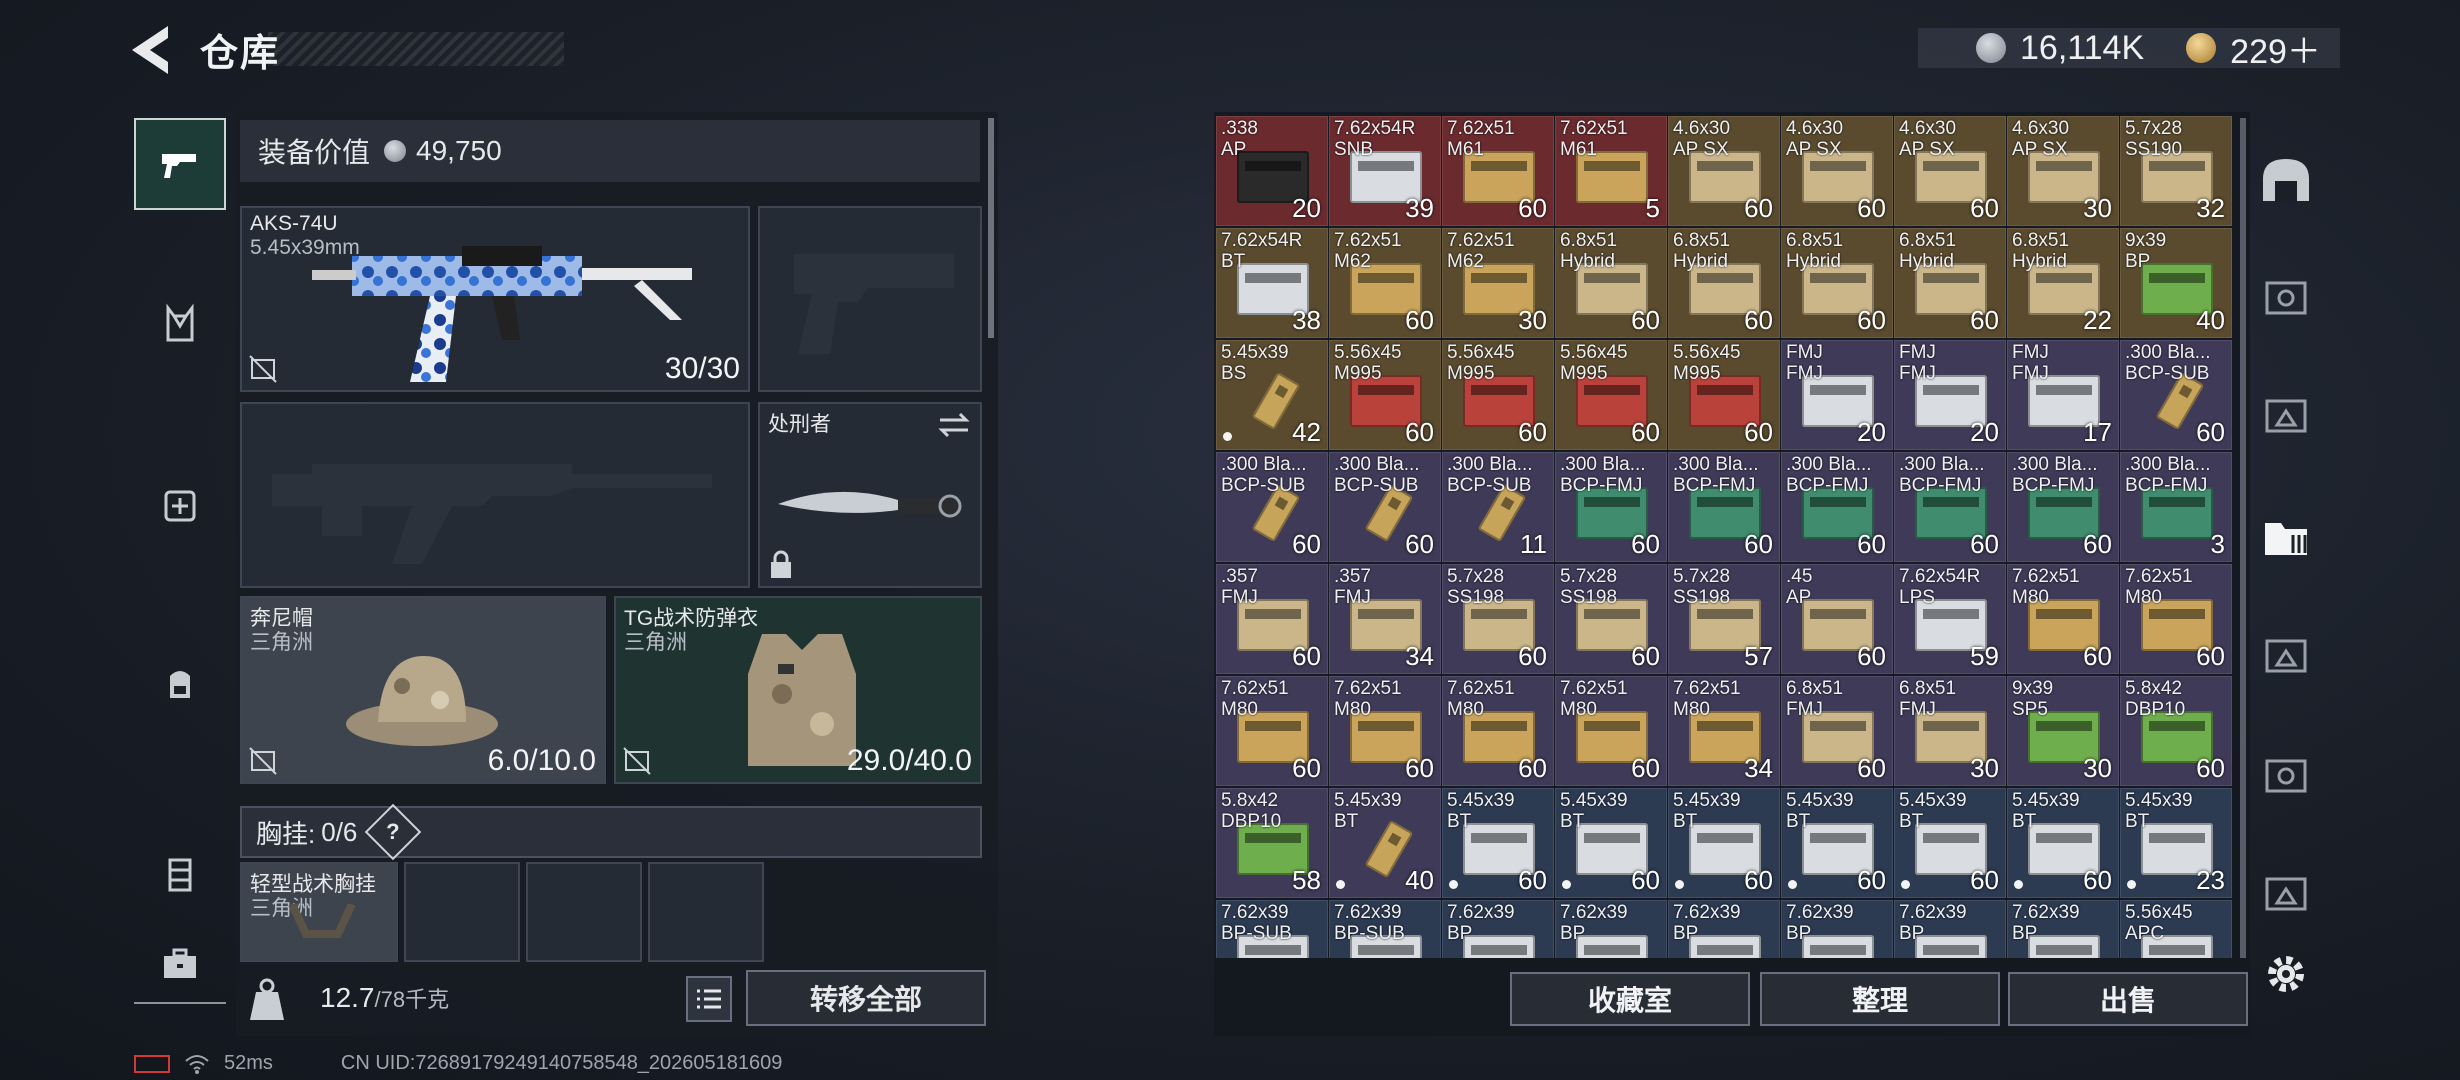 The width and height of the screenshot is (2460, 1080). I want to click on rail-item-weapons, so click(180, 164).